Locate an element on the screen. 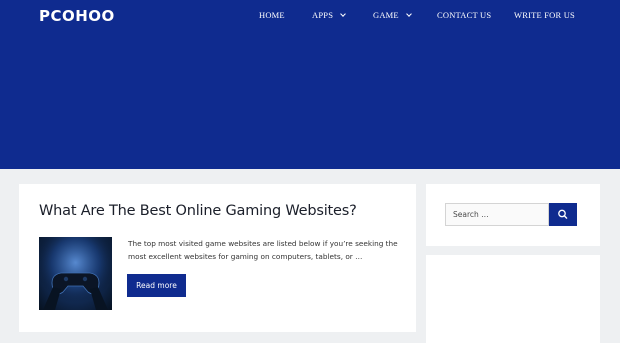  gamepad-controller-icon is located at coordinates (75, 273).